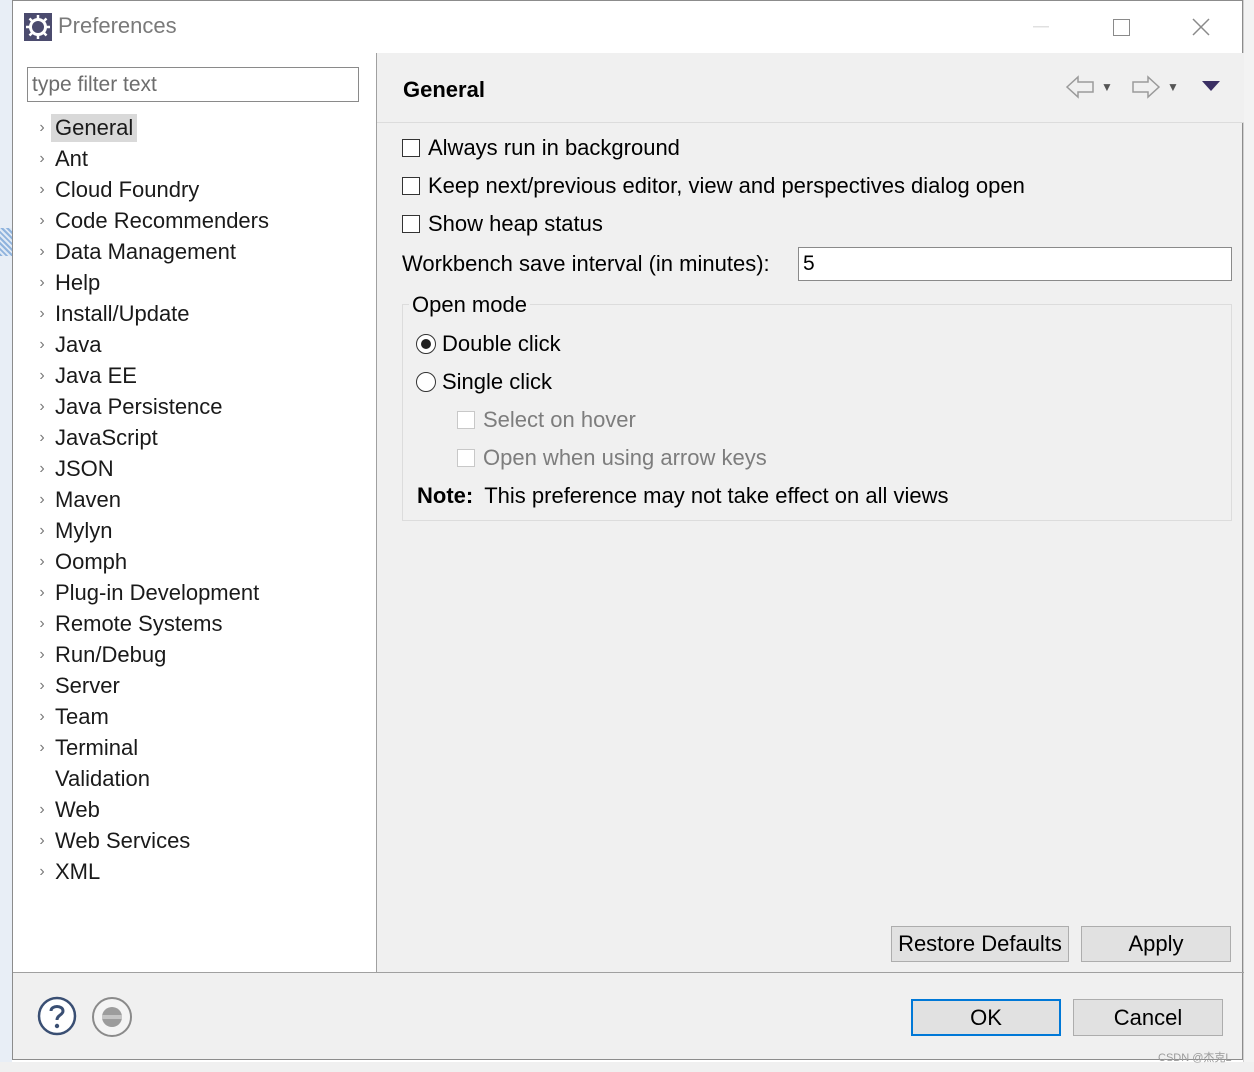 The image size is (1254, 1072). Describe the element at coordinates (1156, 944) in the screenshot. I see `apply-button: Apply` at that location.